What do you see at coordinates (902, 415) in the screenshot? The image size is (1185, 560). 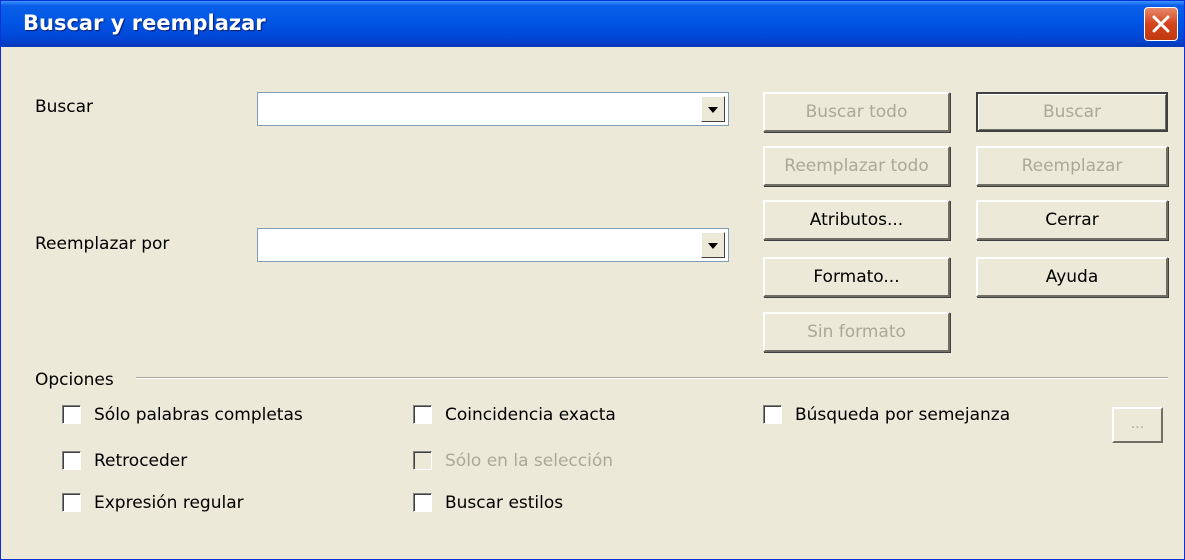 I see `similarity-label: Búsqueda por semejanza` at bounding box center [902, 415].